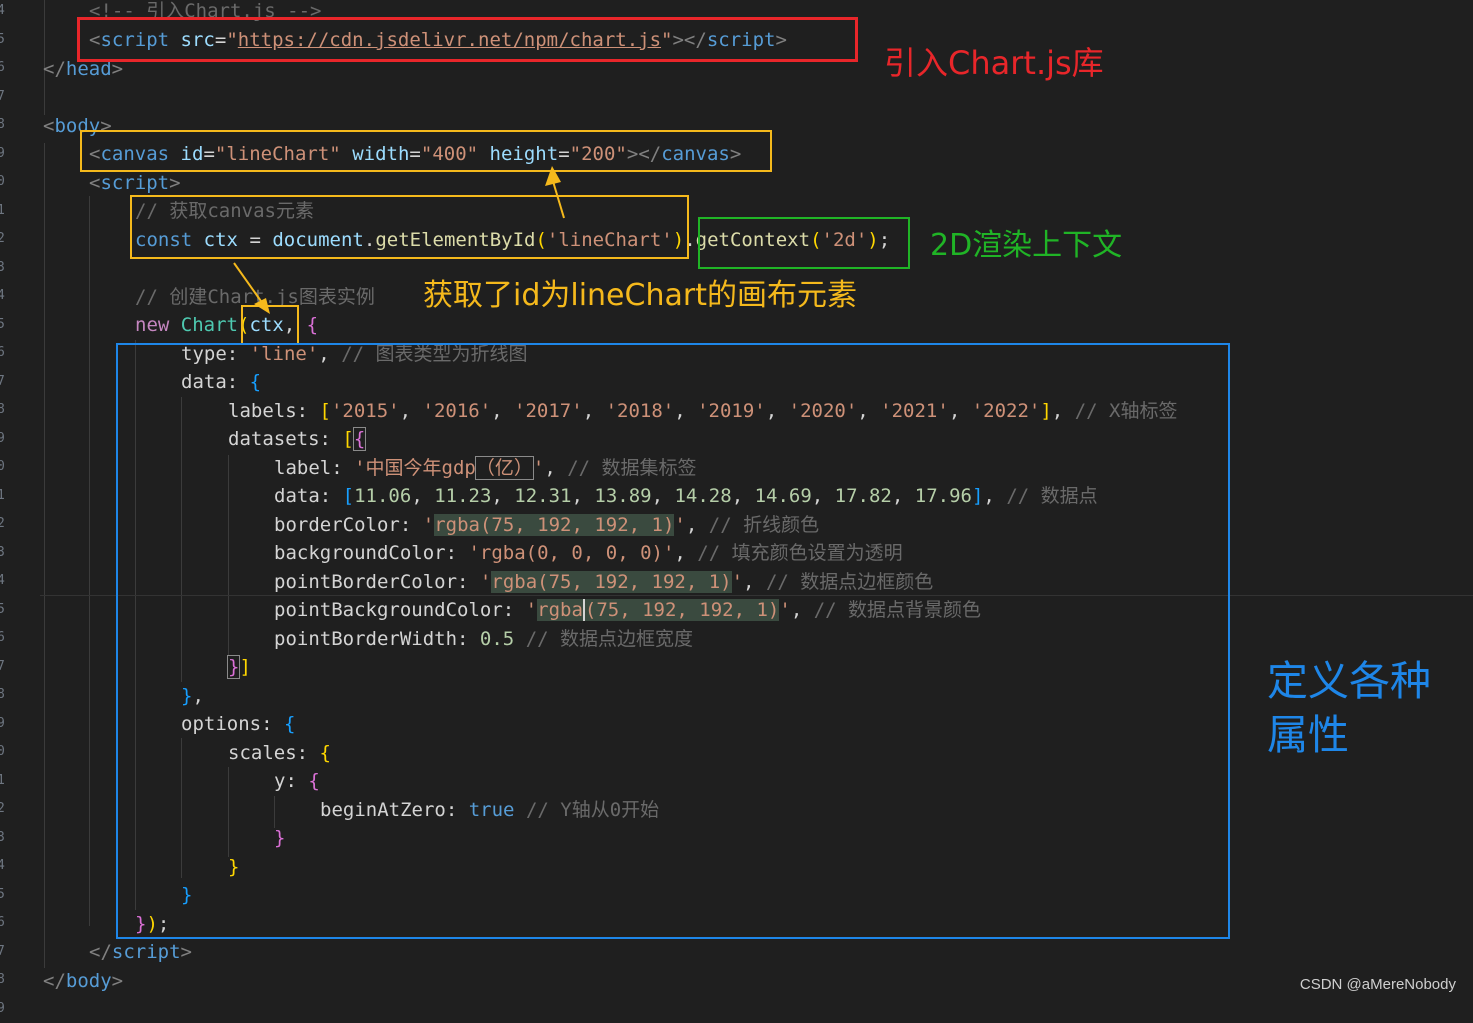  What do you see at coordinates (1377, 984) in the screenshot?
I see `watermark: CSDN @aMereNobody` at bounding box center [1377, 984].